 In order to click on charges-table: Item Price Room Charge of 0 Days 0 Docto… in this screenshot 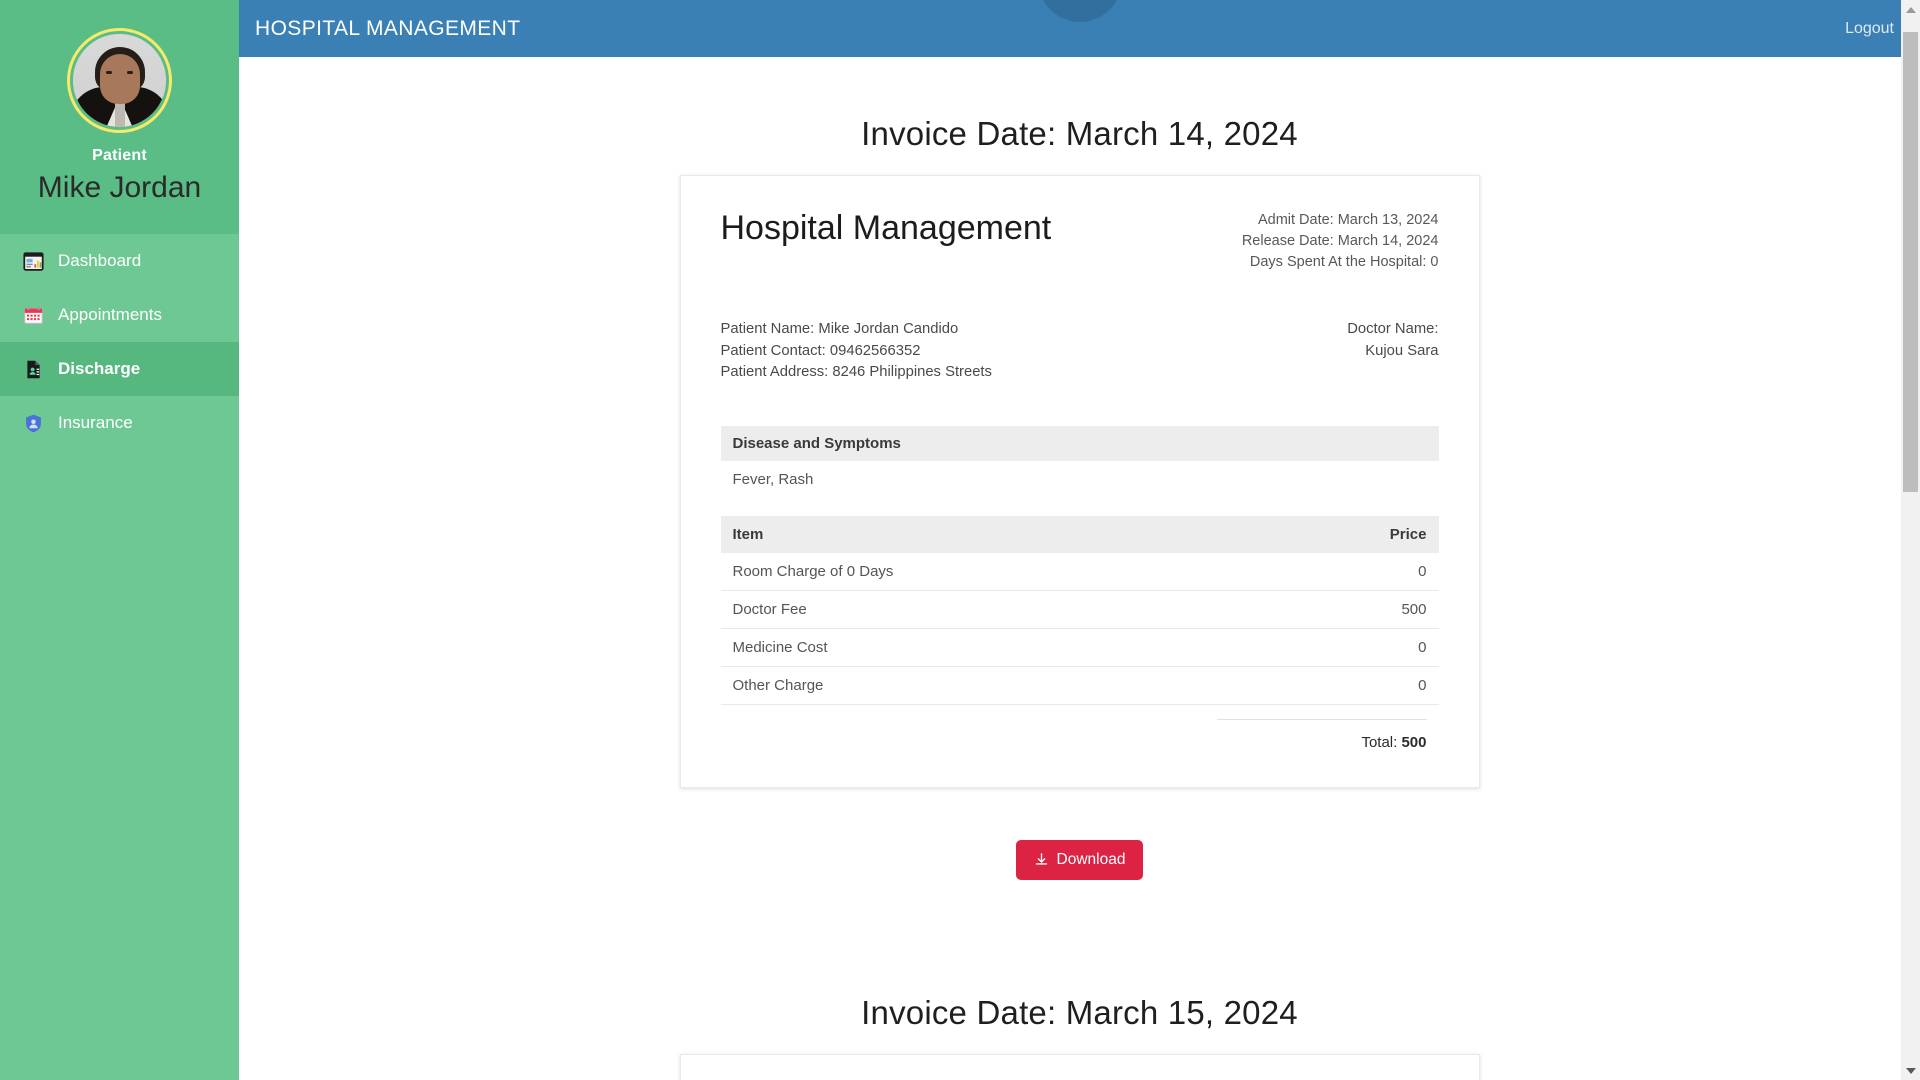, I will do `click(1079, 633)`.